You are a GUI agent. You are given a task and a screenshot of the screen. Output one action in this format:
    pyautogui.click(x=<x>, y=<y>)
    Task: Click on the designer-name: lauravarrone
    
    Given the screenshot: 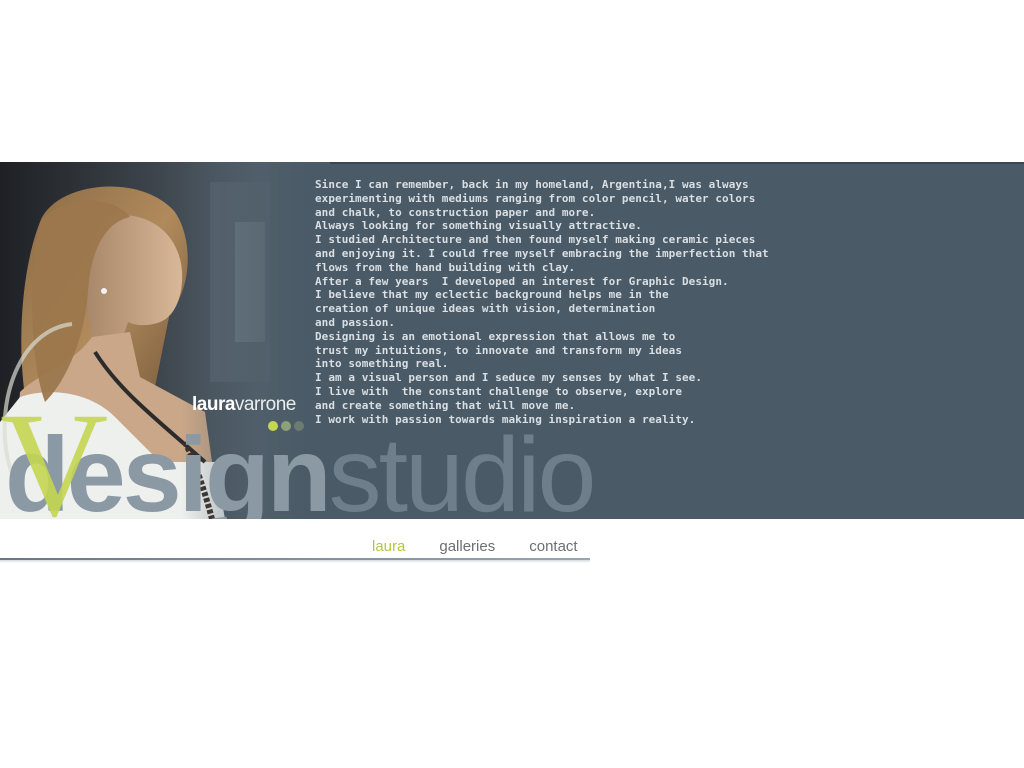 What is the action you would take?
    pyautogui.click(x=244, y=405)
    